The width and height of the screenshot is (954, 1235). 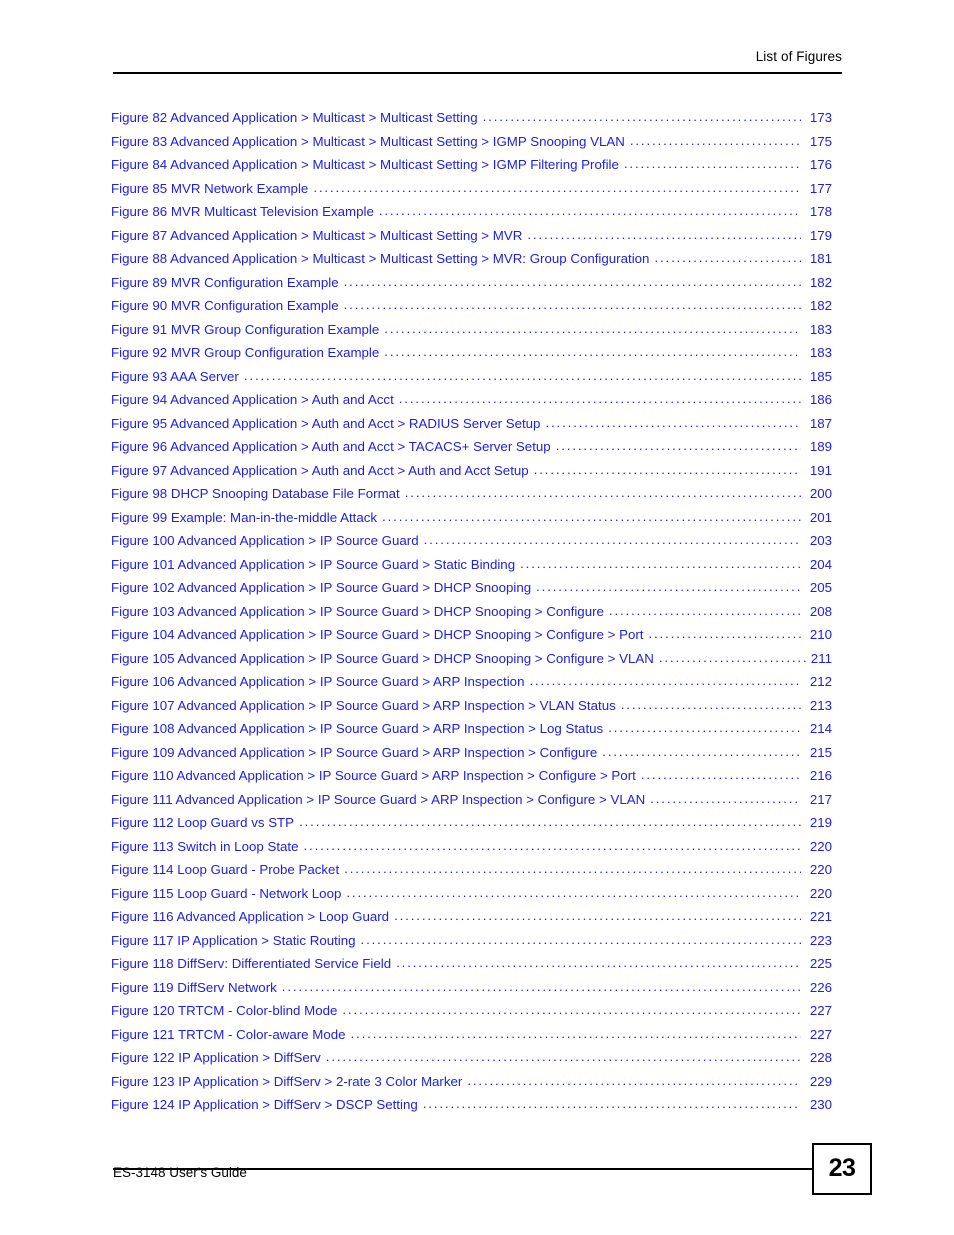 What do you see at coordinates (820, 423) in the screenshot?
I see `toc-entry-page-number: 187` at bounding box center [820, 423].